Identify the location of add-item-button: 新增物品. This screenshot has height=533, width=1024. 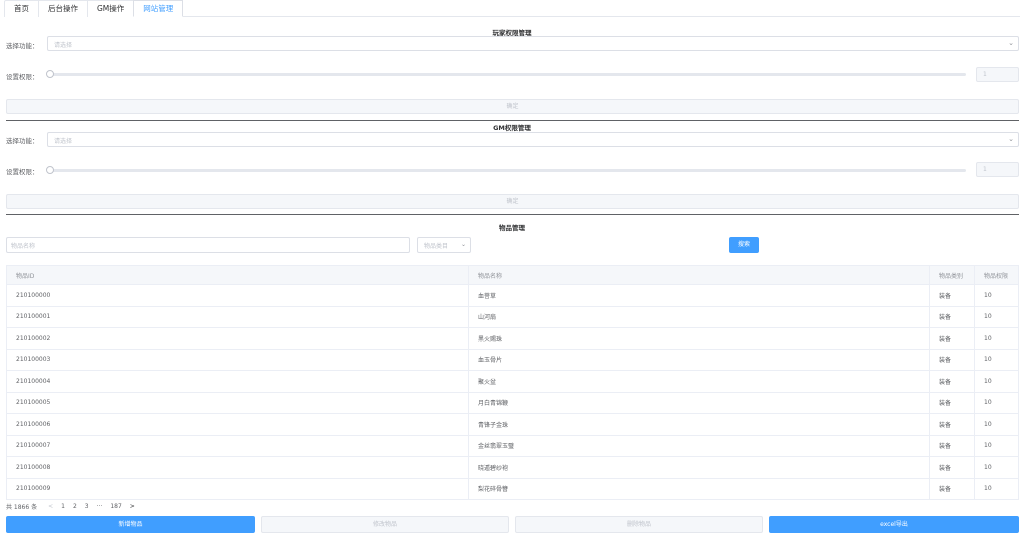
(130, 524).